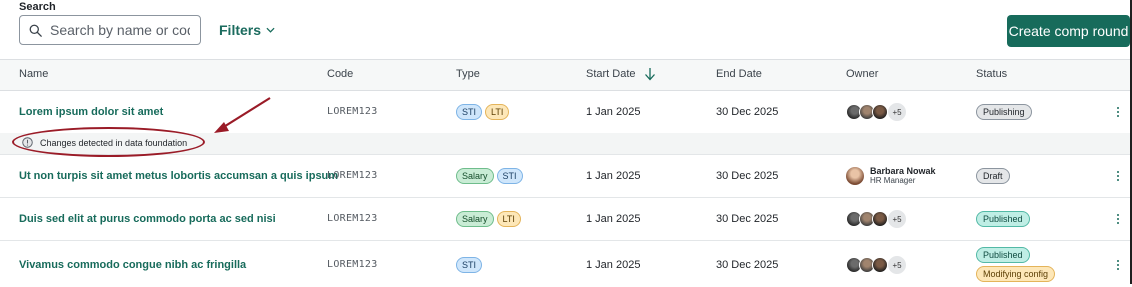  Describe the element at coordinates (35, 30) in the screenshot. I see `search-icon` at that location.